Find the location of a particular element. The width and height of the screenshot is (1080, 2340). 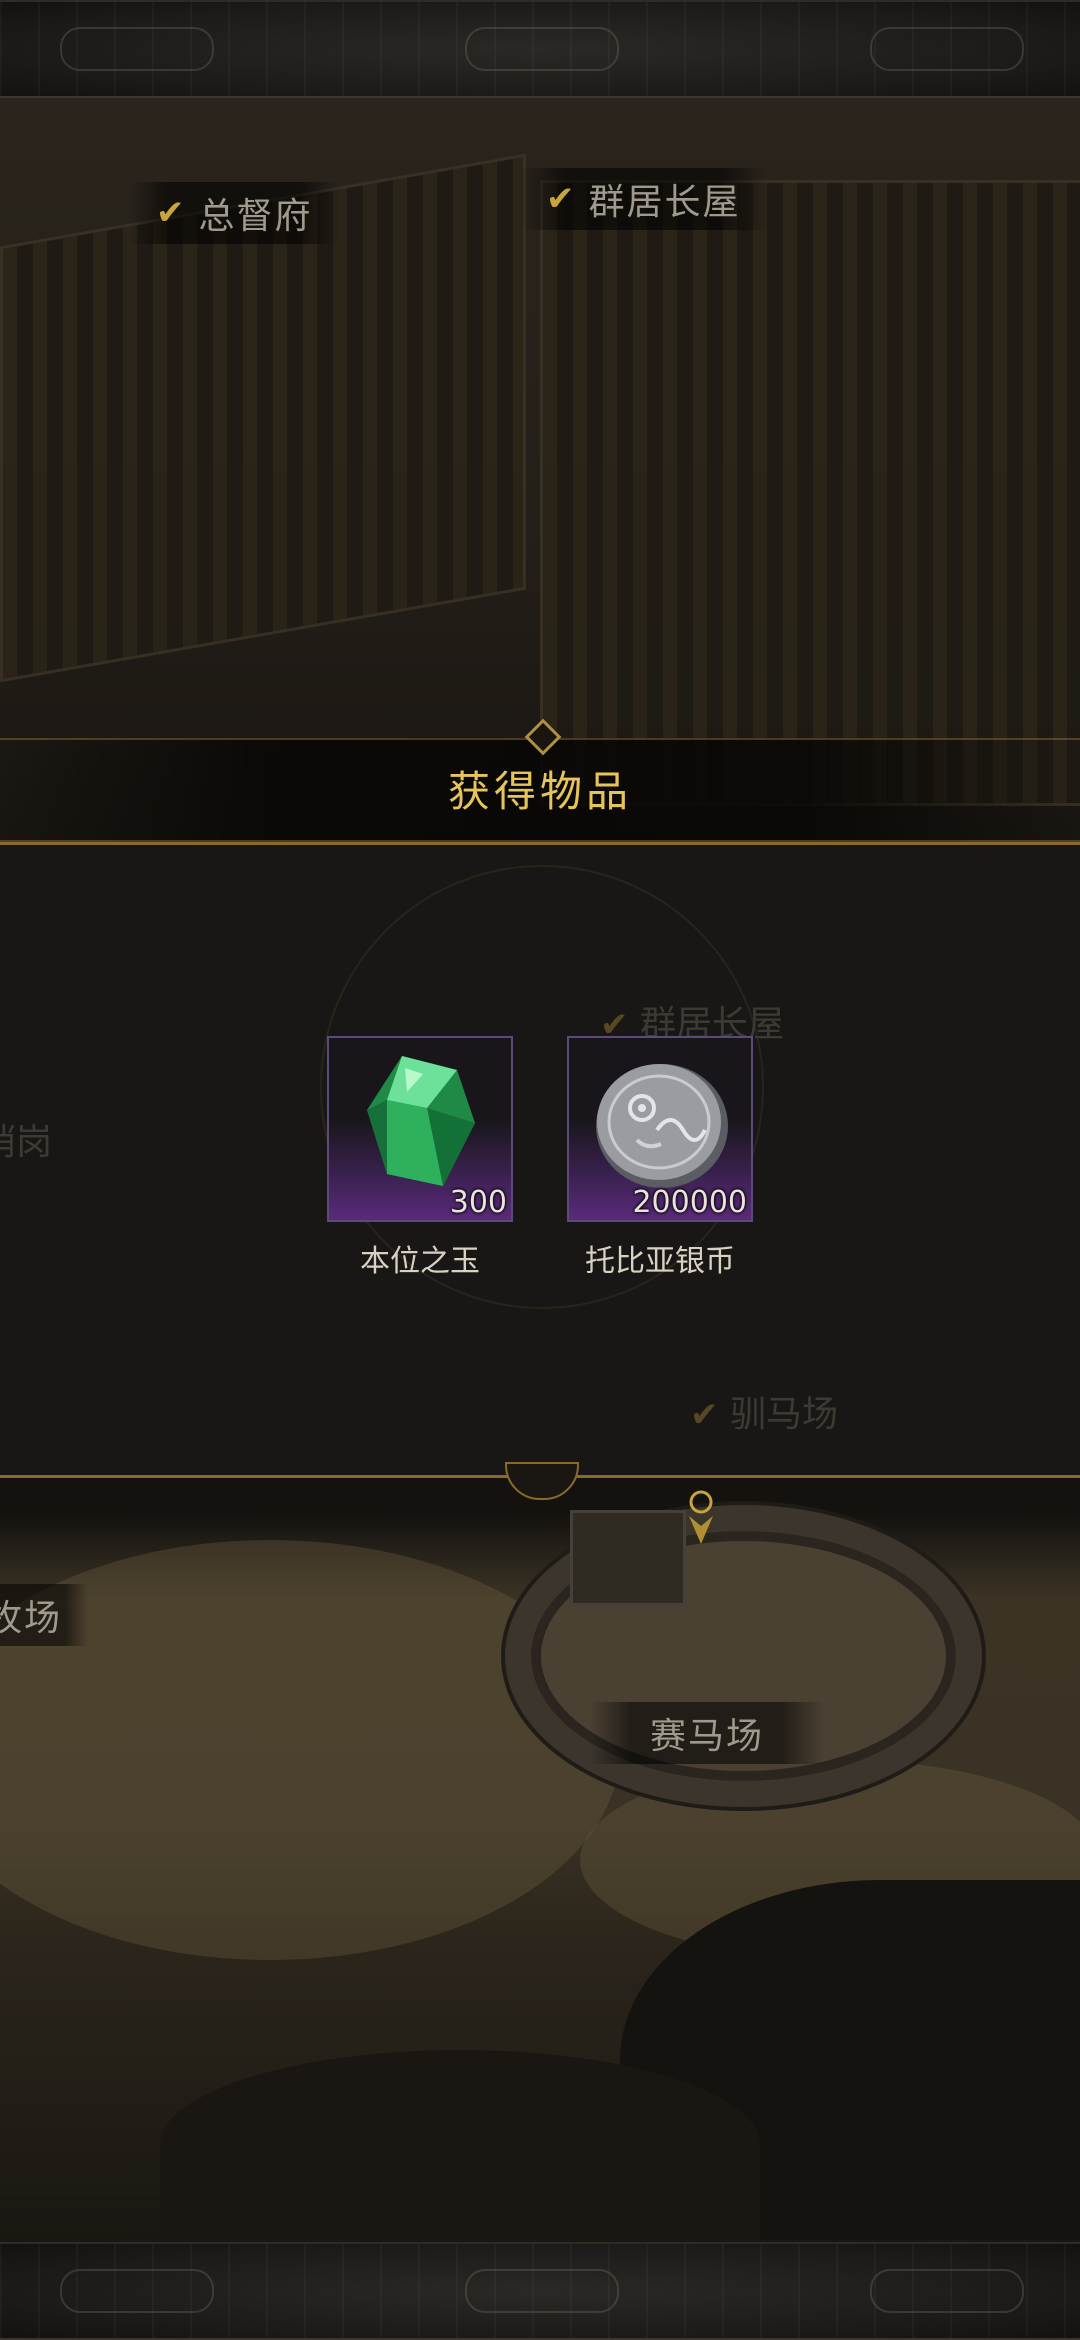

green-gem-icon is located at coordinates (421, 1121).